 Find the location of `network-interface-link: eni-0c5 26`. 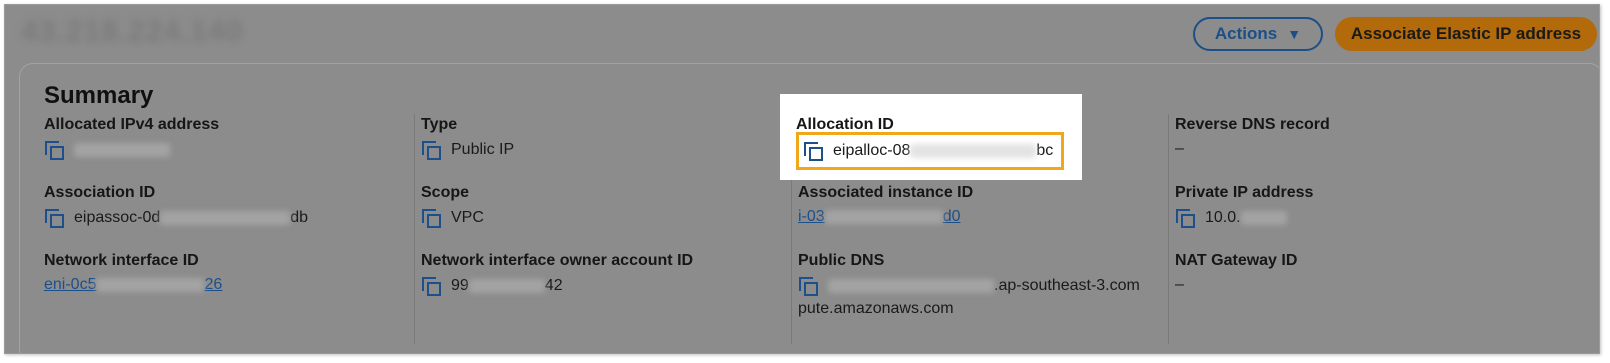

network-interface-link: eni-0c5 26 is located at coordinates (133, 285).